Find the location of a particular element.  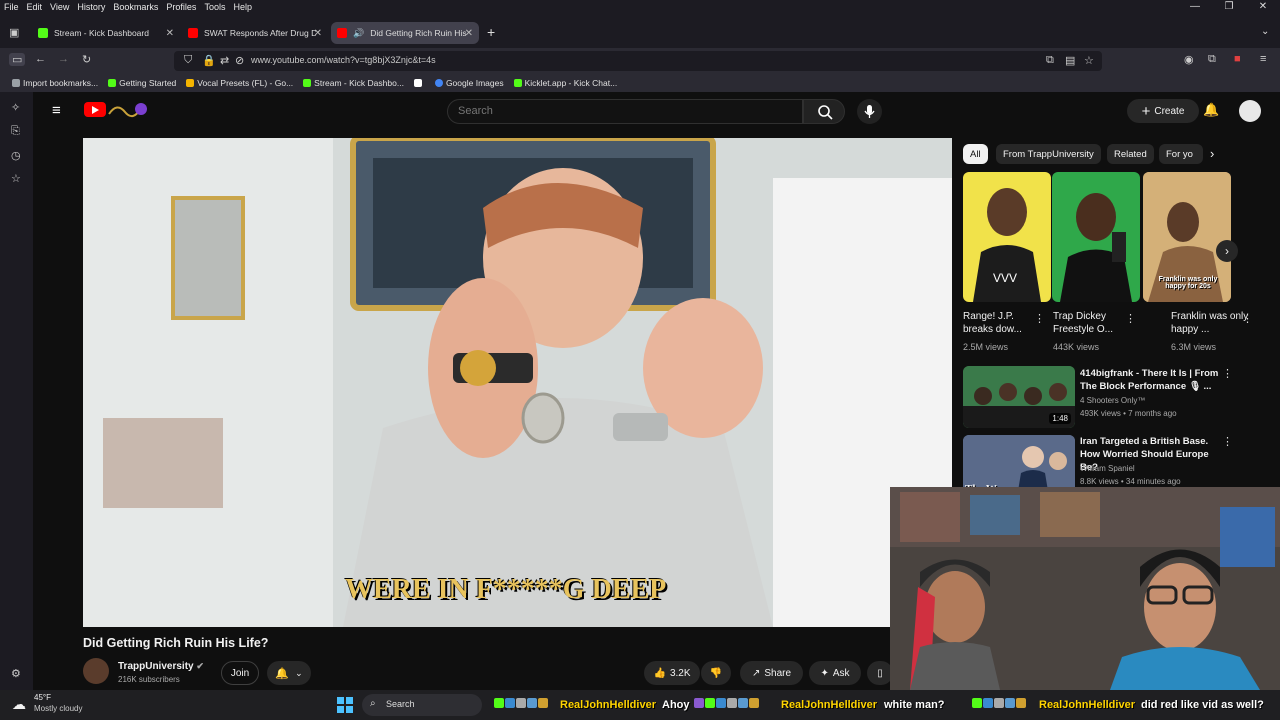

close-window-icon: ✕ is located at coordinates (1263, 7).